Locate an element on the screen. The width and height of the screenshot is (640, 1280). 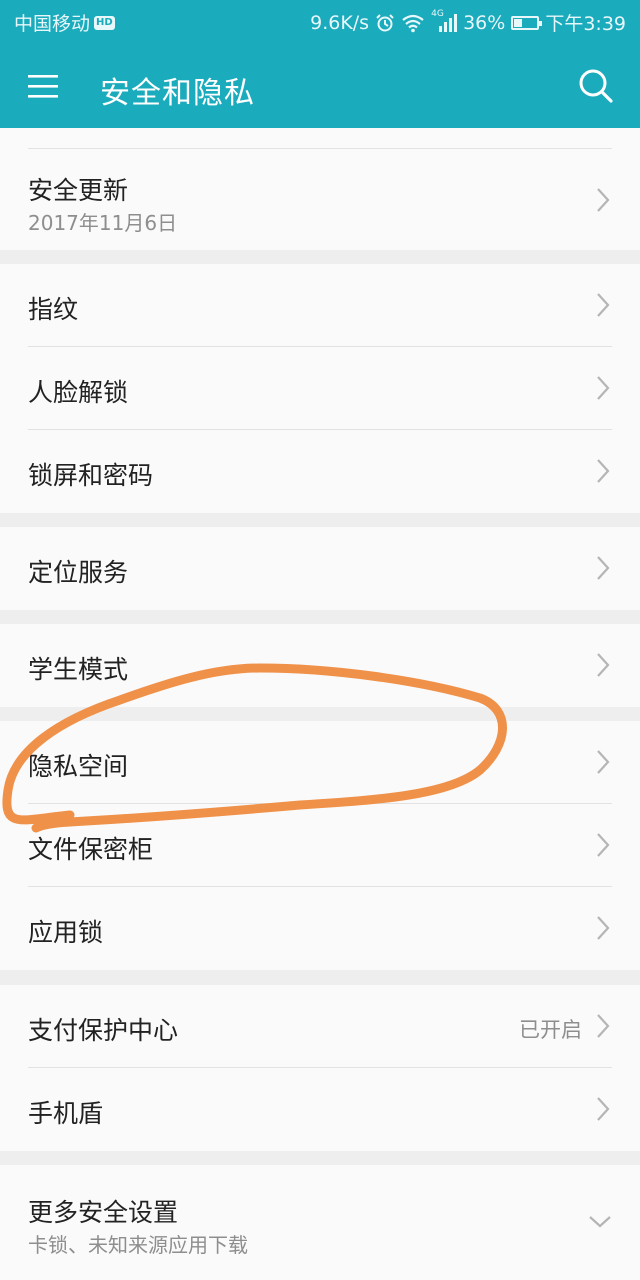
row-location-services: 定位服务 is located at coordinates (320, 568).